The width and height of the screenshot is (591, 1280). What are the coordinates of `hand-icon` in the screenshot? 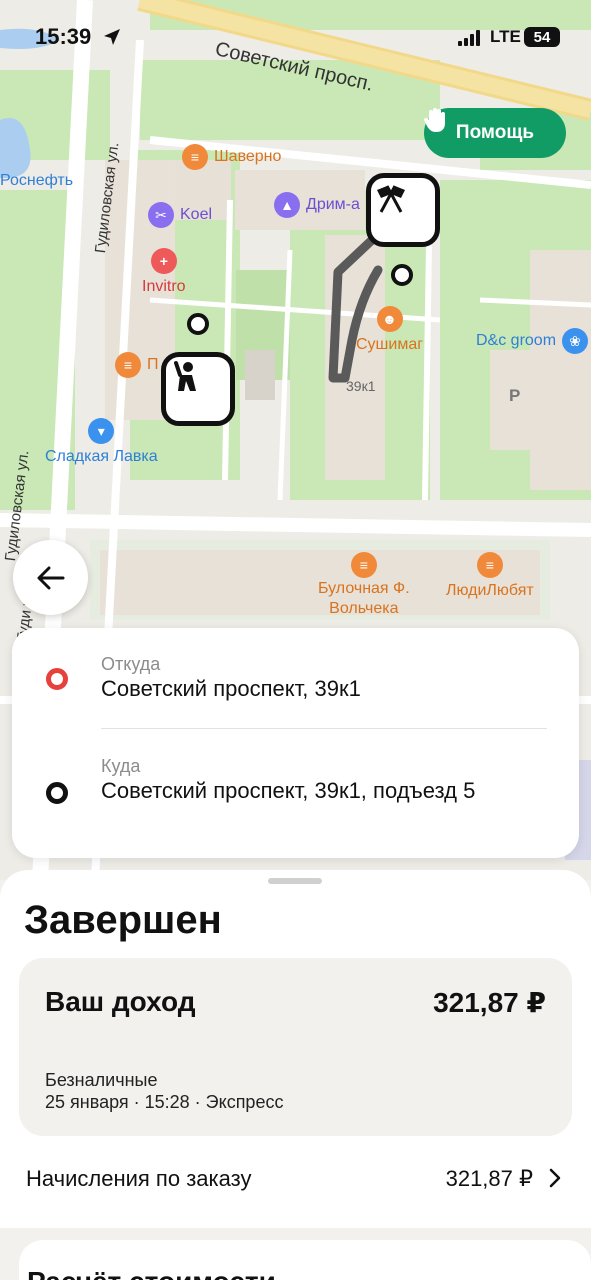 It's located at (434, 120).